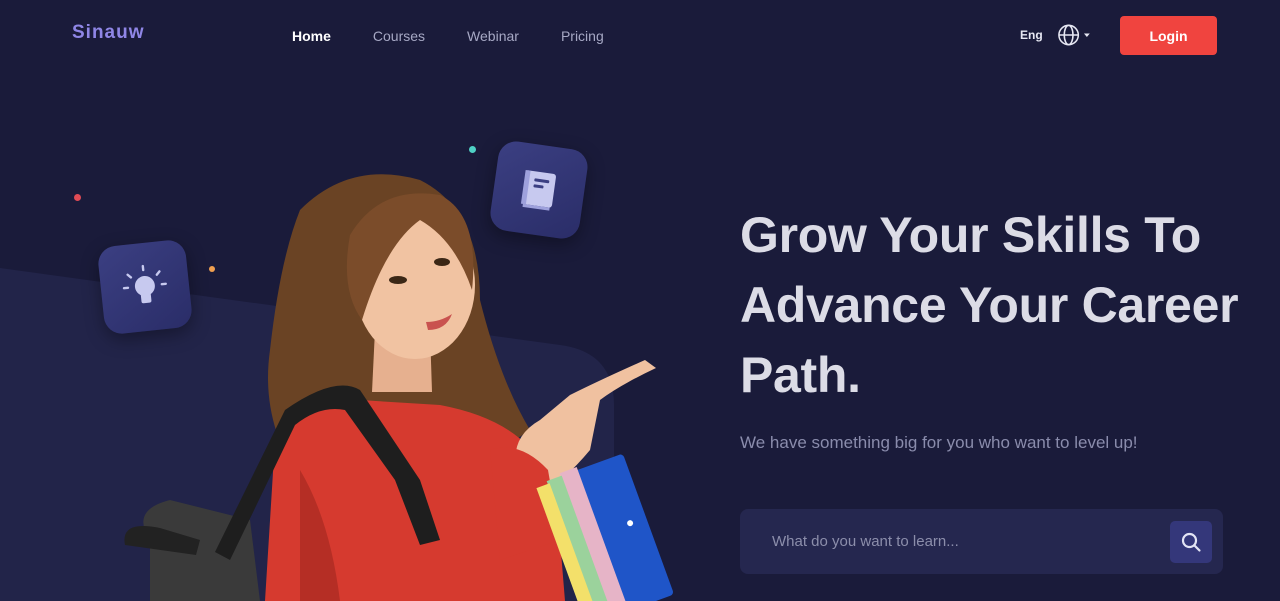  I want to click on language-selector, so click(1074, 35).